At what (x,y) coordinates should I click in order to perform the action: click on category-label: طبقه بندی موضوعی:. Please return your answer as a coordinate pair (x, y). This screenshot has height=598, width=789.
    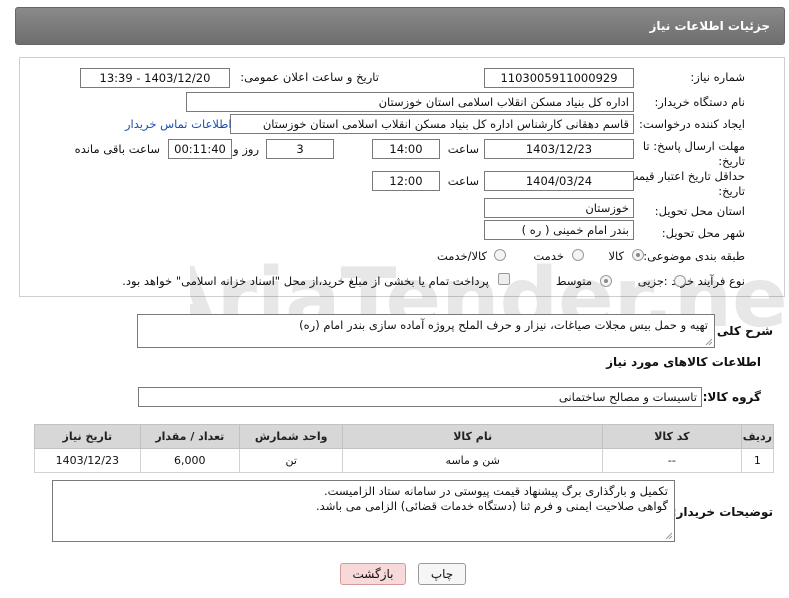
    Looking at the image, I should click on (694, 256).